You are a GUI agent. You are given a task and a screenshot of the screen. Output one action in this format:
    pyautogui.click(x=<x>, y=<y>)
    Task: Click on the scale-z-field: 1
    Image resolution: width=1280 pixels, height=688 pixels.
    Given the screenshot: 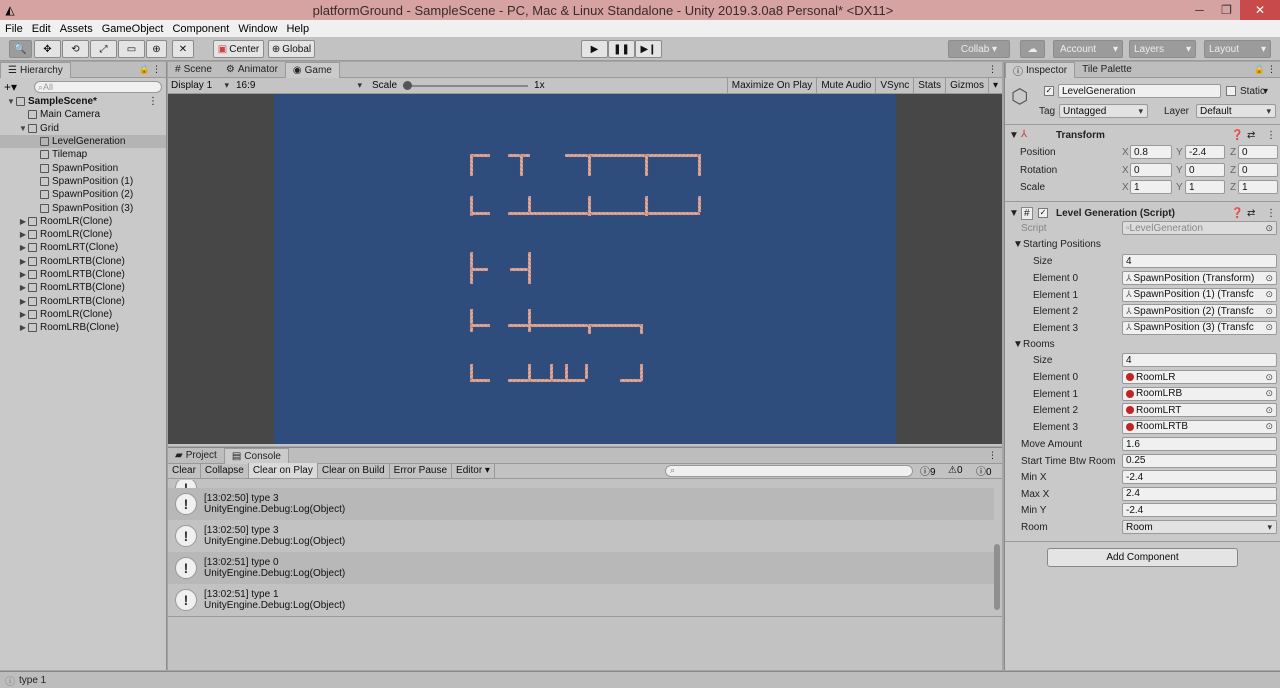 What is the action you would take?
    pyautogui.click(x=1258, y=187)
    